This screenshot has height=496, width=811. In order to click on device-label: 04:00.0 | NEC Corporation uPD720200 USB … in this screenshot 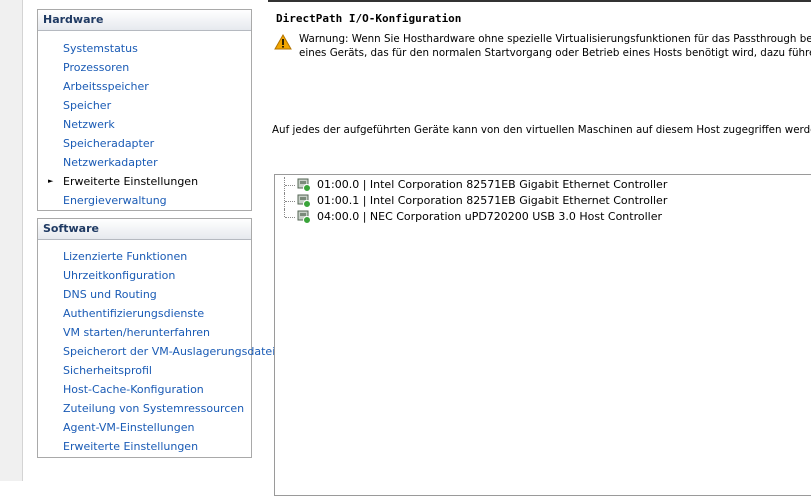, I will do `click(490, 216)`.